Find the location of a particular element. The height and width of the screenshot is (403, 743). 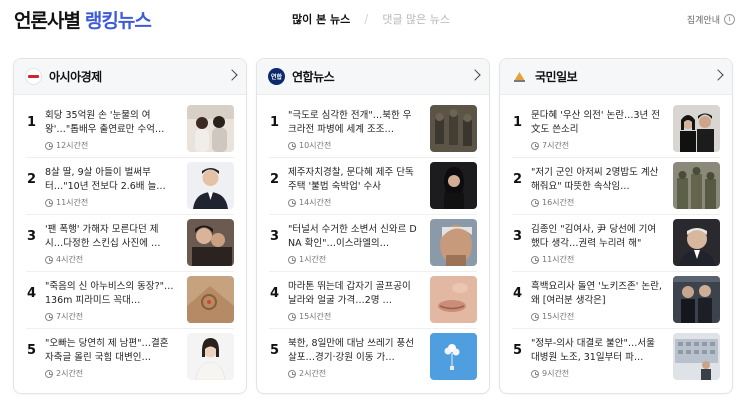

press-name: 연합뉴스 is located at coordinates (313, 77).